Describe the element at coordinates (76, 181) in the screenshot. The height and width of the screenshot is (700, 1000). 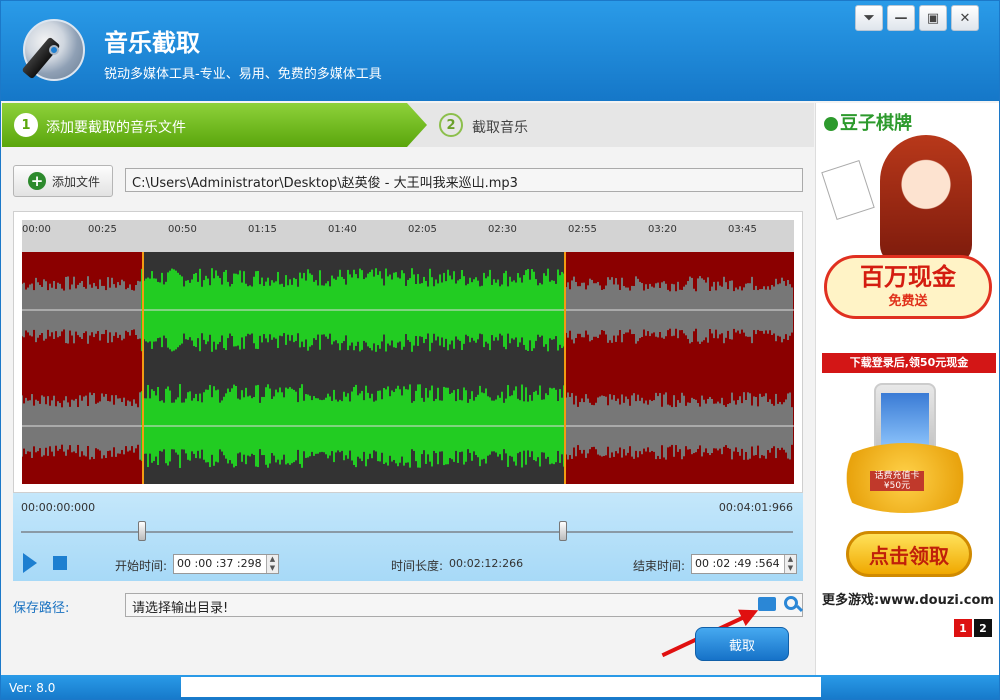
I see `add-file-label: 添加文件` at that location.